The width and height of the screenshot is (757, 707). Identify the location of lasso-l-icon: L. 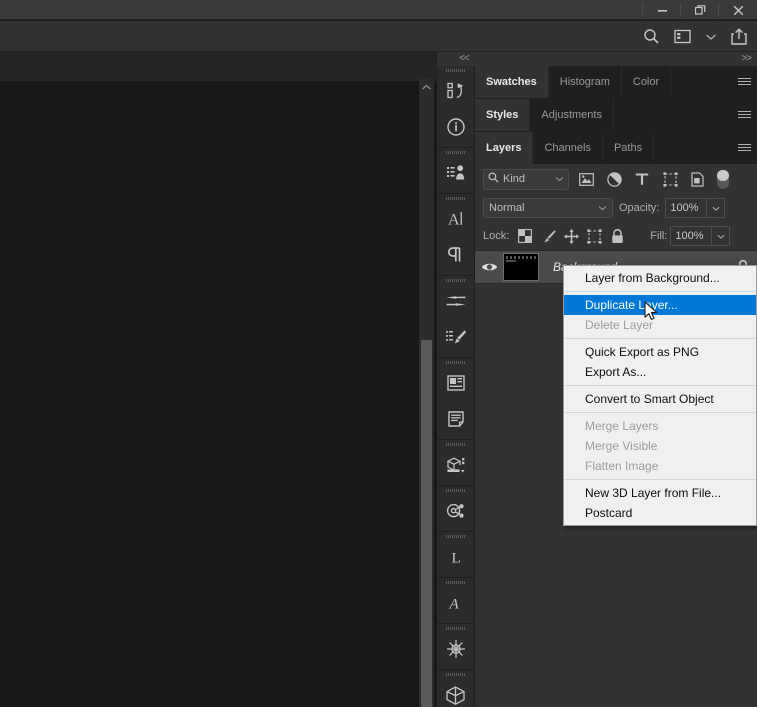
(455, 557).